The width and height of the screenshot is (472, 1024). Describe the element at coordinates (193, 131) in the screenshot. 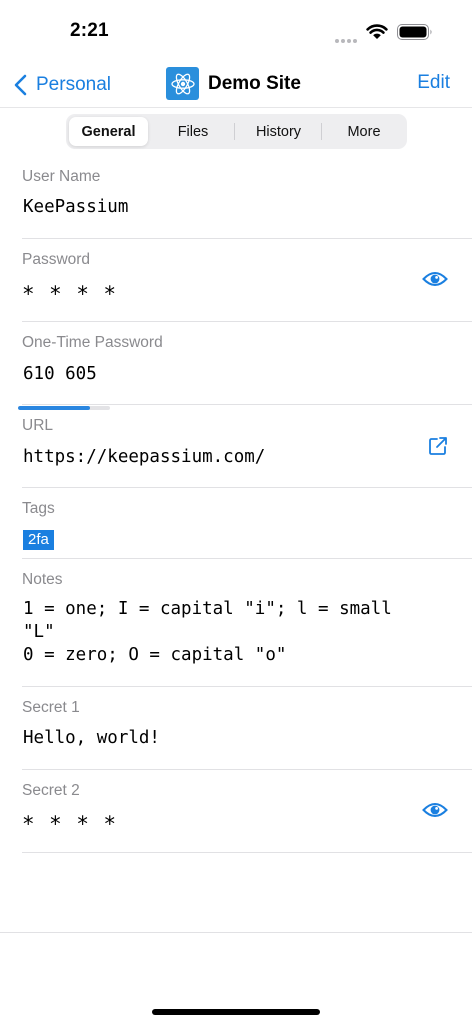

I see `tab-files: Files` at that location.